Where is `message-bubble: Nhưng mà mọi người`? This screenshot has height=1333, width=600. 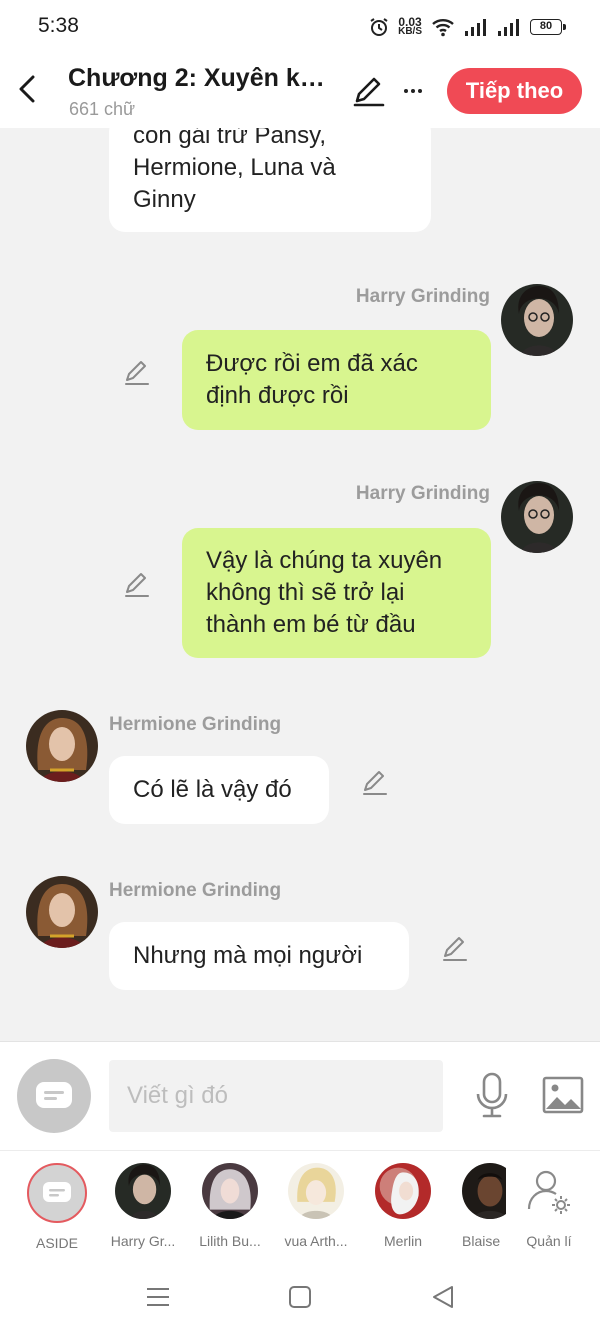 message-bubble: Nhưng mà mọi người is located at coordinates (259, 956).